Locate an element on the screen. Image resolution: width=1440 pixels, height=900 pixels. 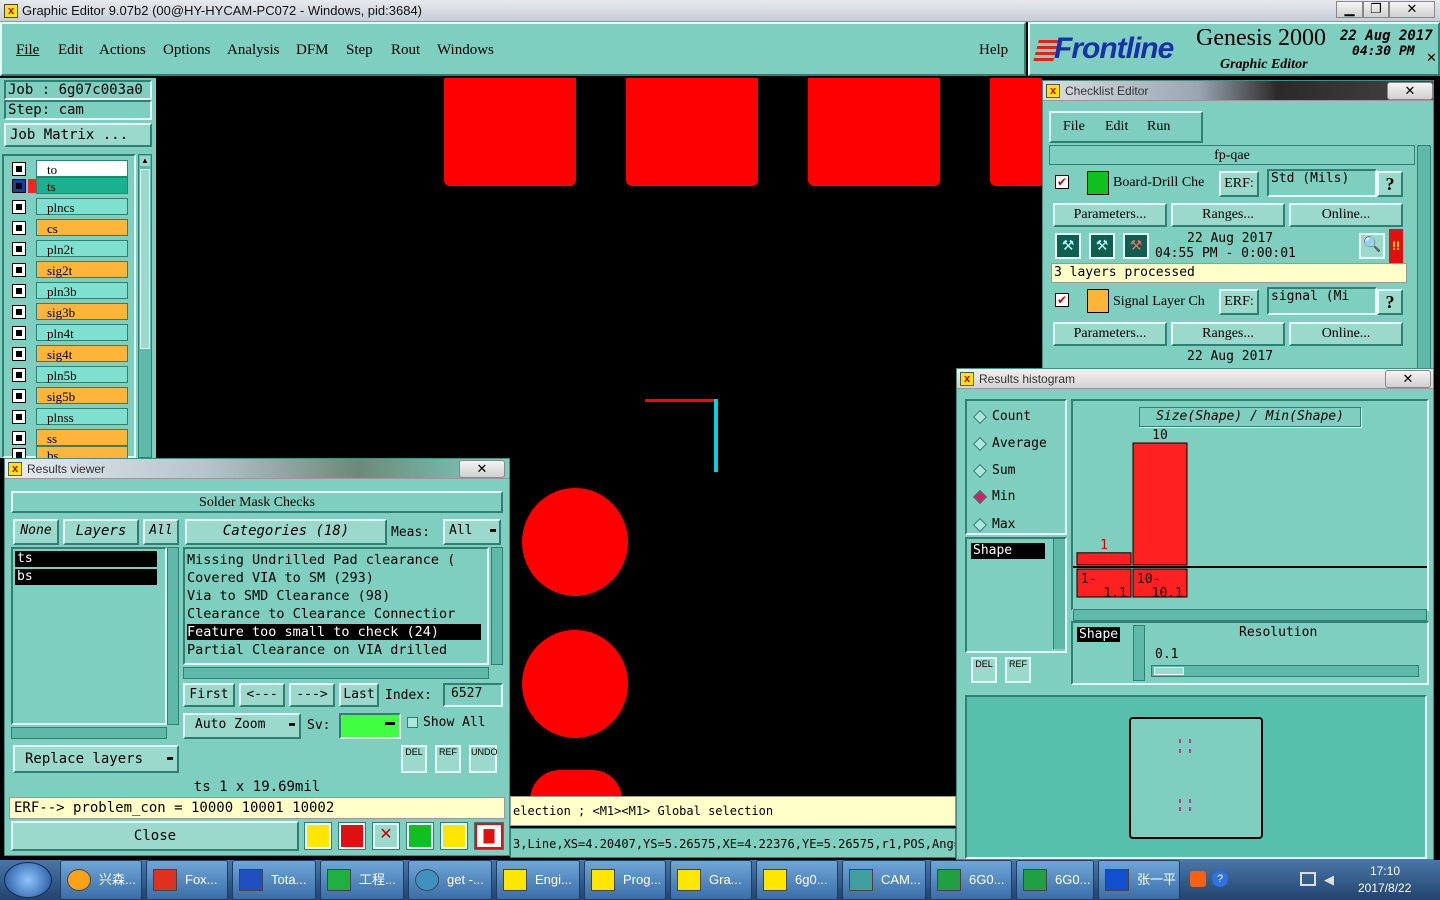
layer-result-hscrollbar is located at coordinates (89, 733).